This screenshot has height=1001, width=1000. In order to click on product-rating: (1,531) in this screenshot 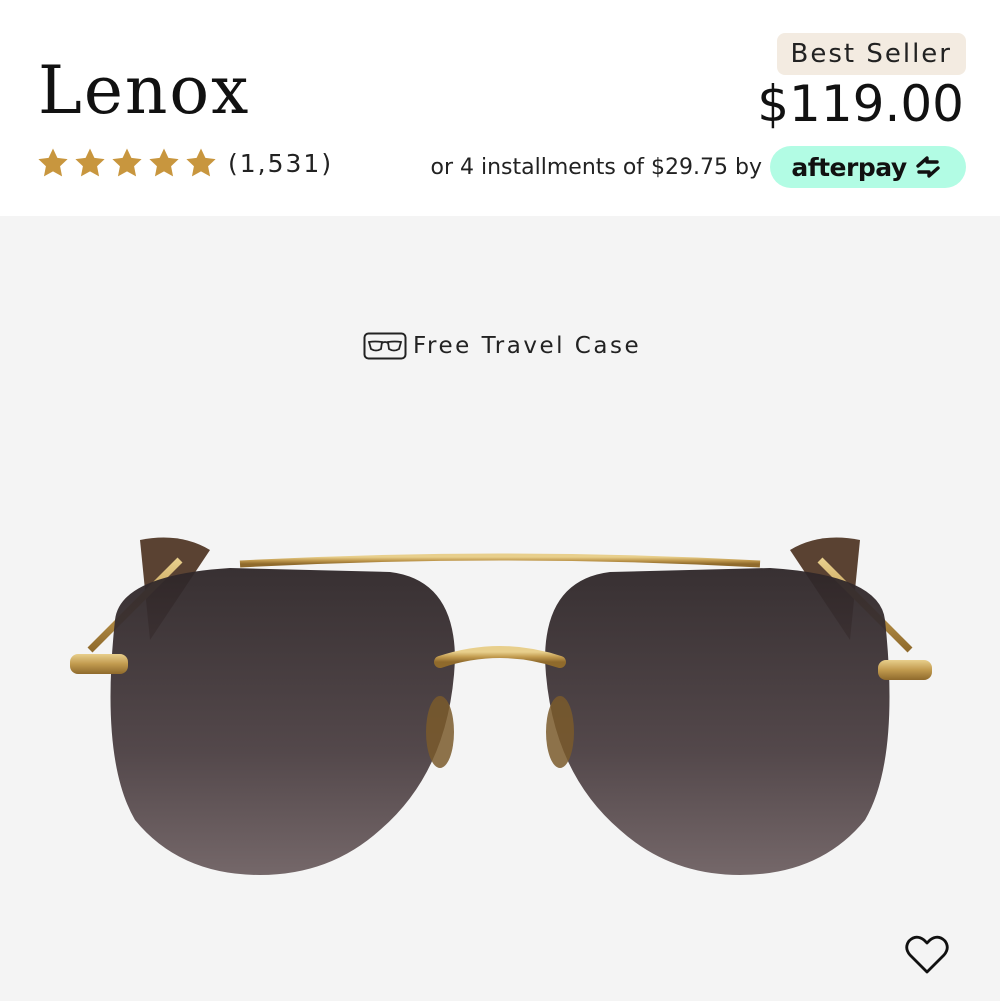, I will do `click(184, 163)`.